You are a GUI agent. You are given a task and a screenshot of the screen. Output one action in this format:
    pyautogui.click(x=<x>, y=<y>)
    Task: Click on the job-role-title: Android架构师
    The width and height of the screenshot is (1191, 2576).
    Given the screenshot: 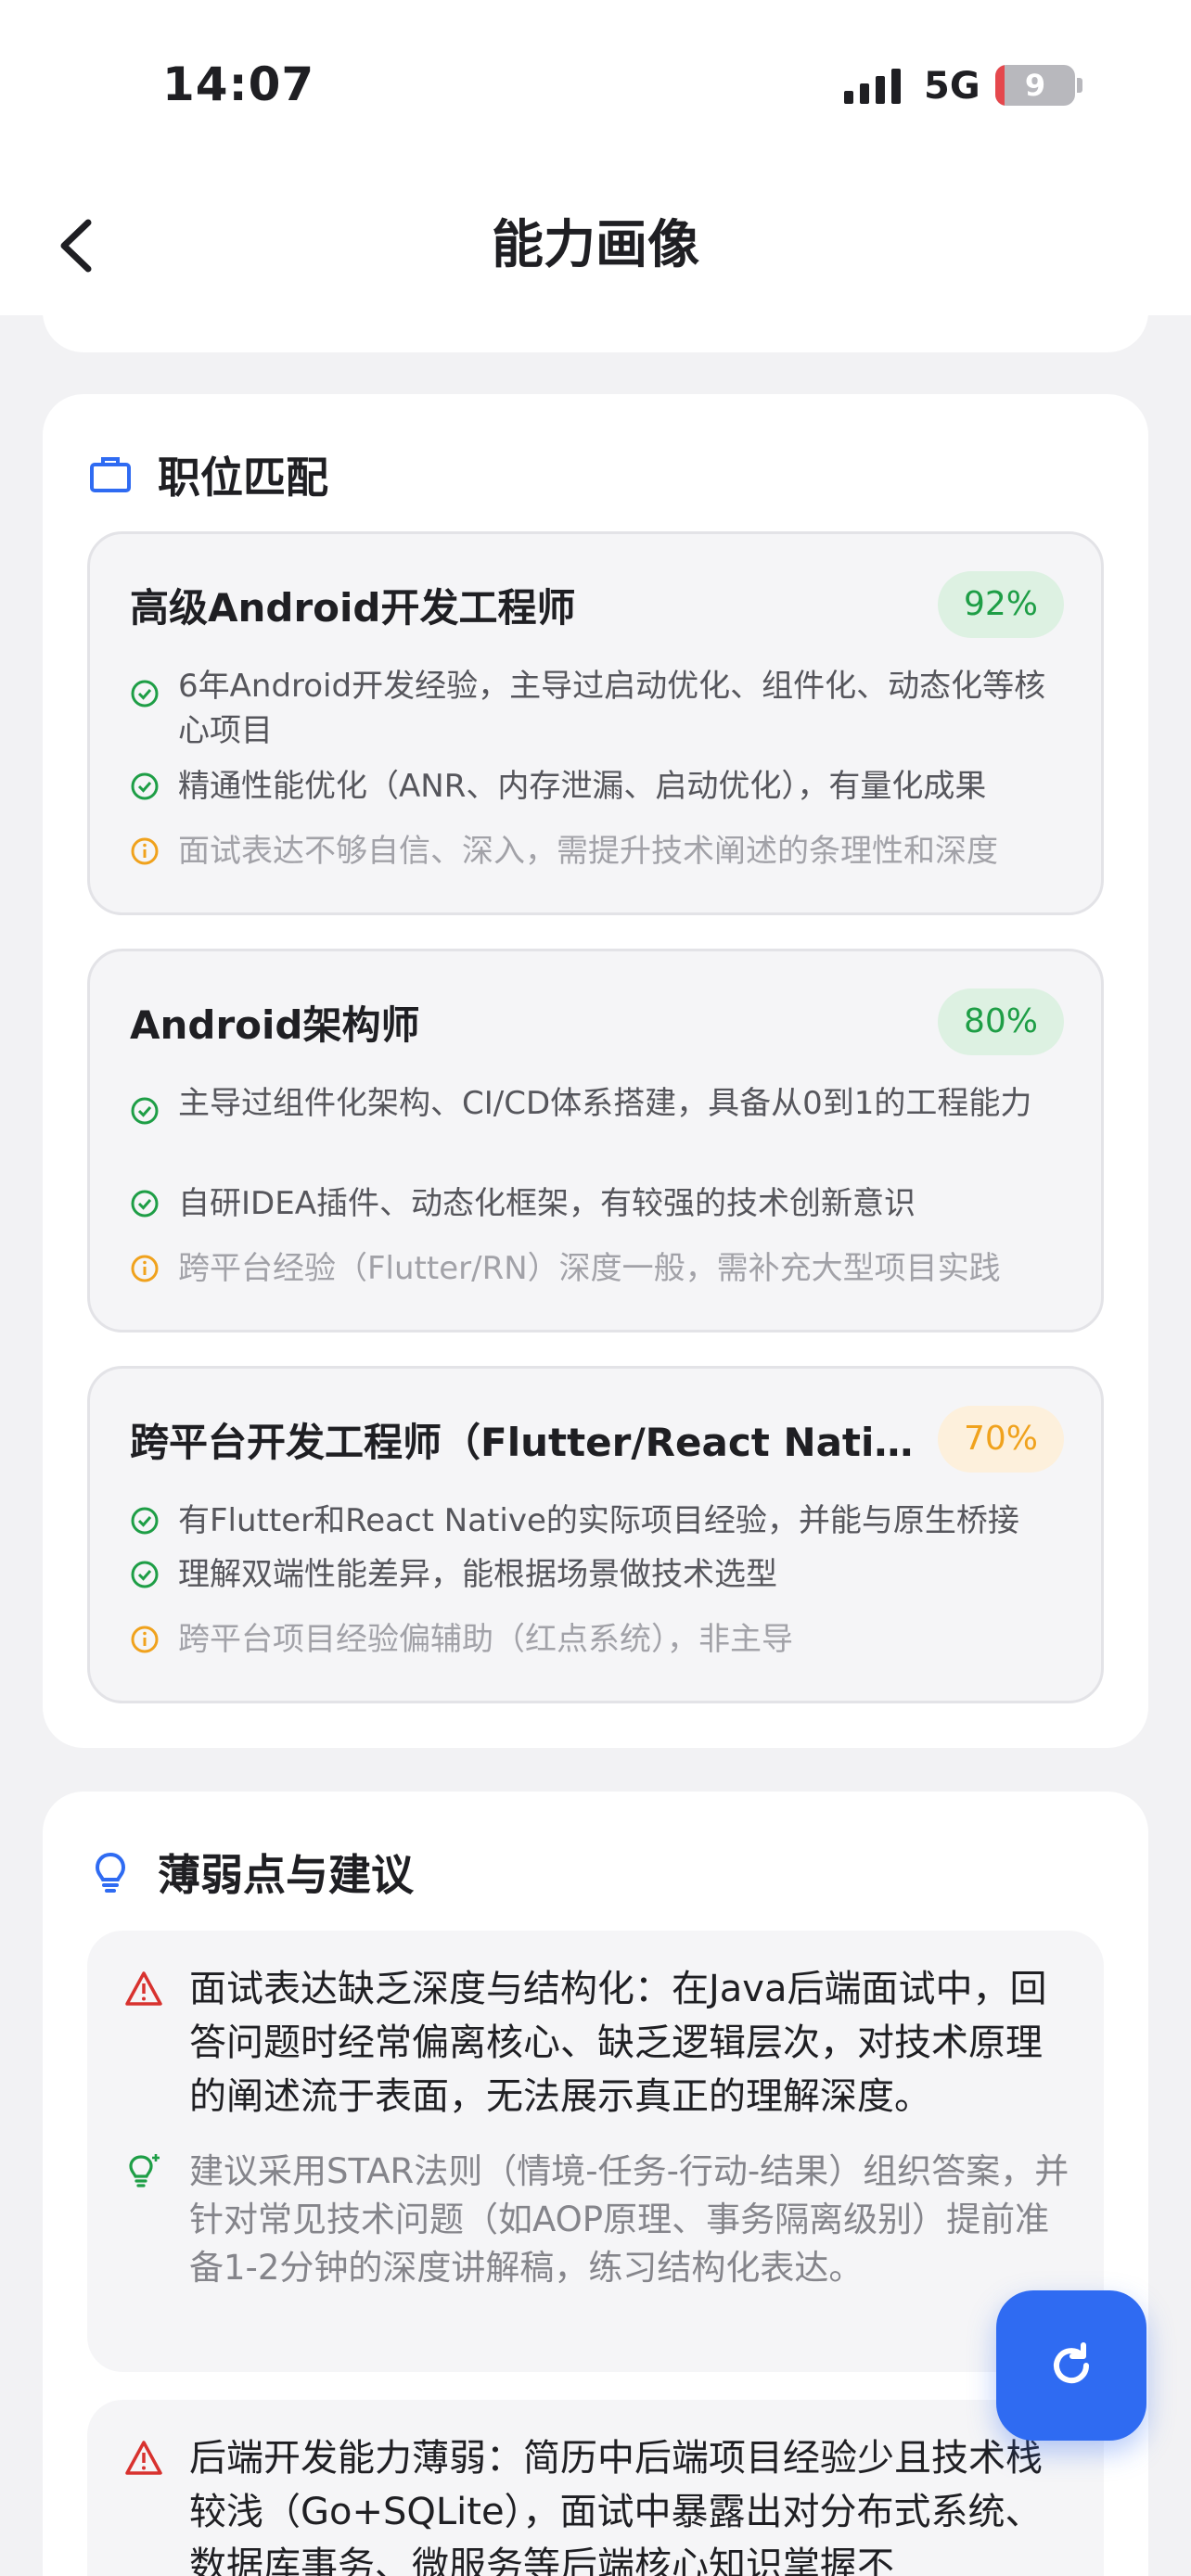 What is the action you would take?
    pyautogui.click(x=275, y=1025)
    